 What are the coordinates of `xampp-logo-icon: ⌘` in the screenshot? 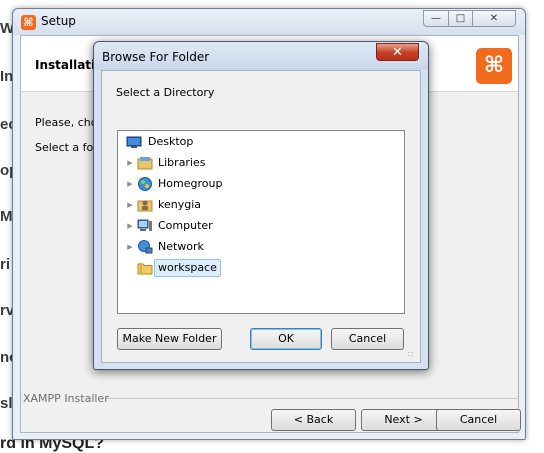 It's located at (494, 66).